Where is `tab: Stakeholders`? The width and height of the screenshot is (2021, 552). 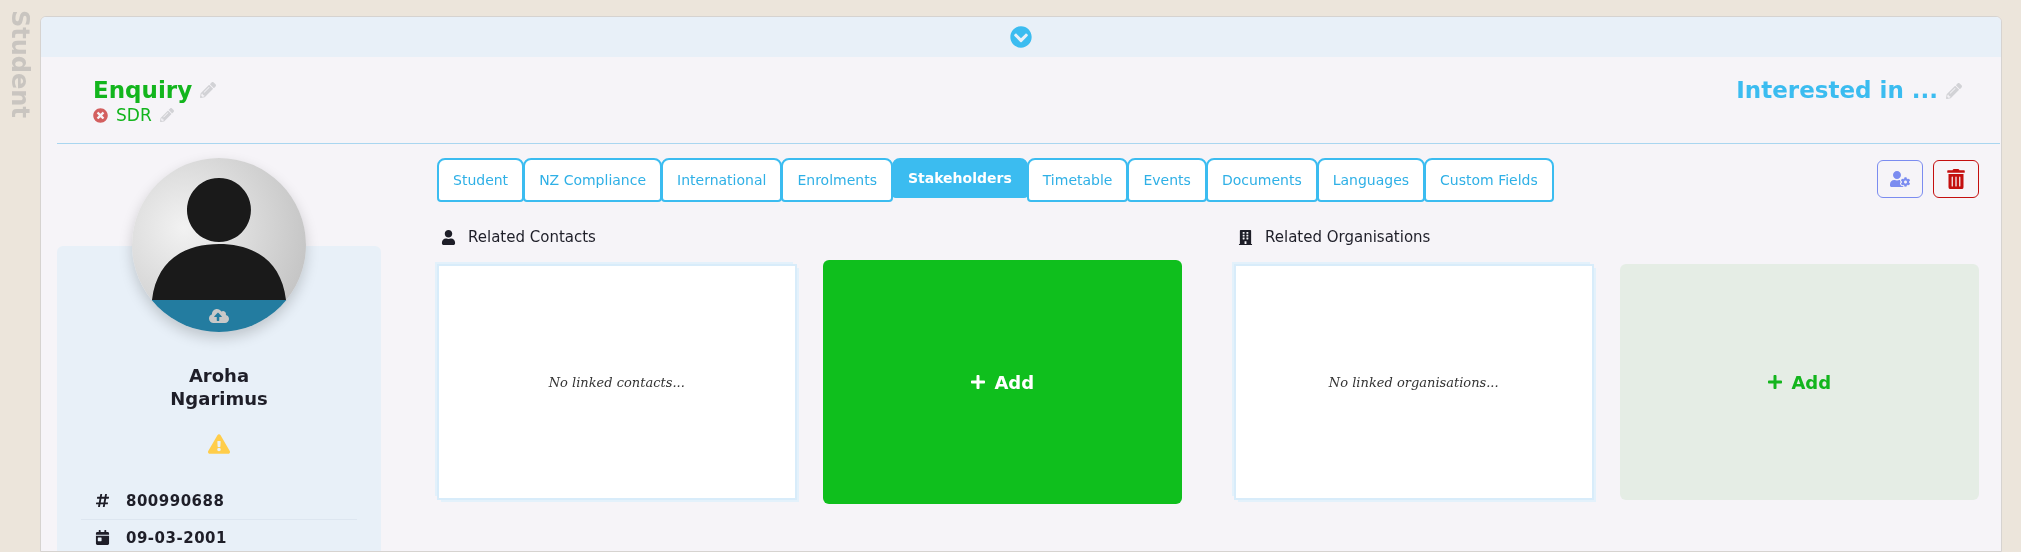 tab: Stakeholders is located at coordinates (959, 178).